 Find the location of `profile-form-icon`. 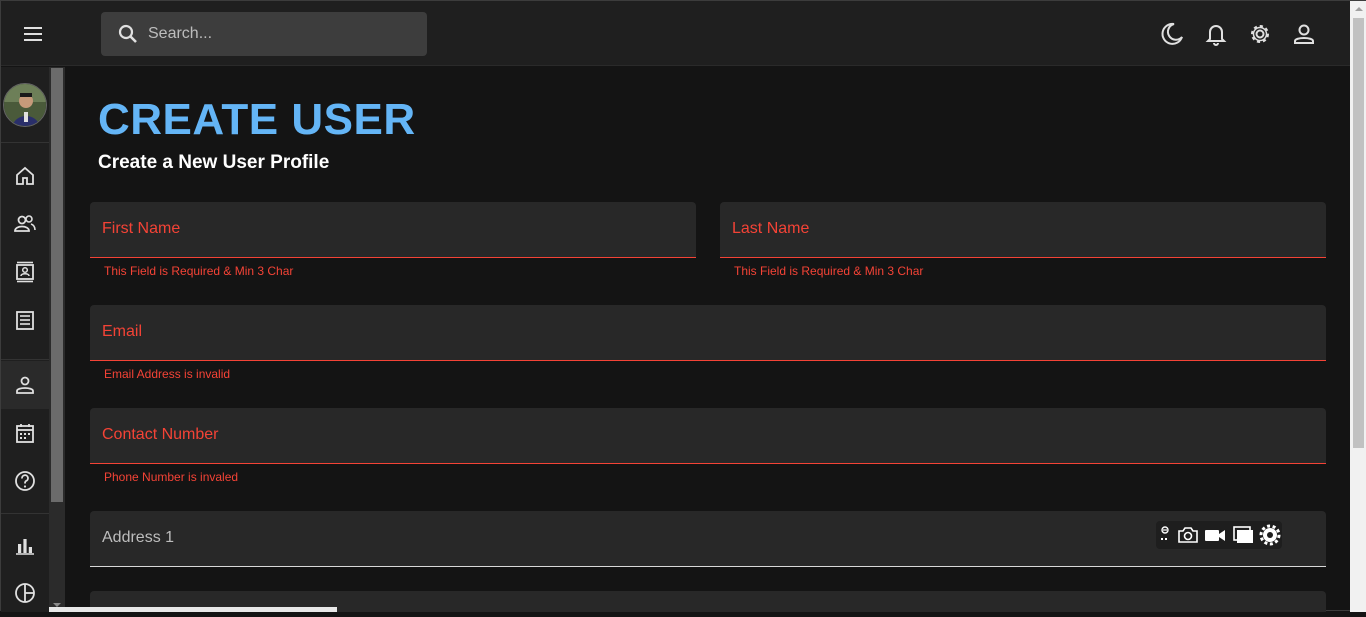

profile-form-icon is located at coordinates (25, 385).